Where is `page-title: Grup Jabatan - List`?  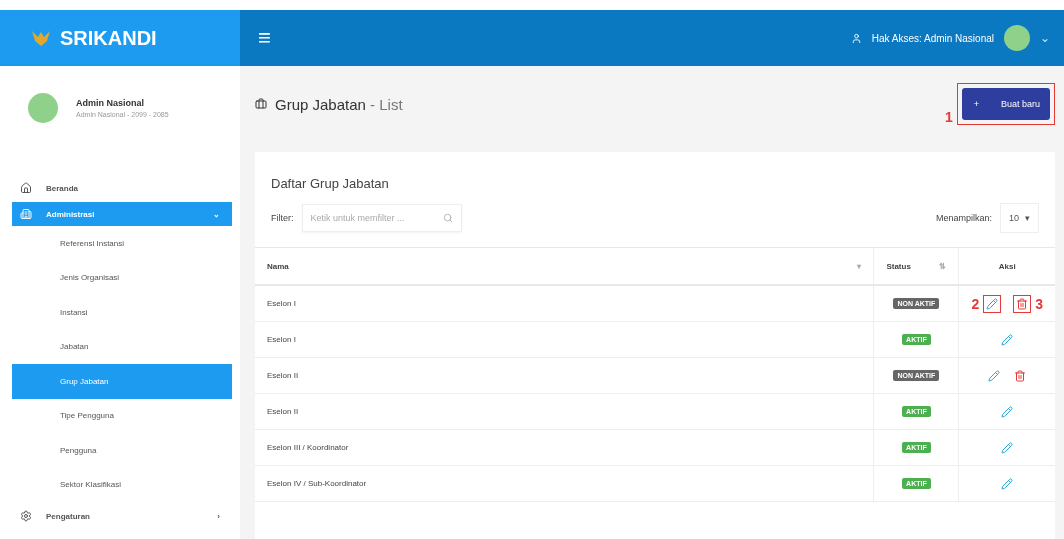
page-title: Grup Jabatan - List is located at coordinates (339, 104).